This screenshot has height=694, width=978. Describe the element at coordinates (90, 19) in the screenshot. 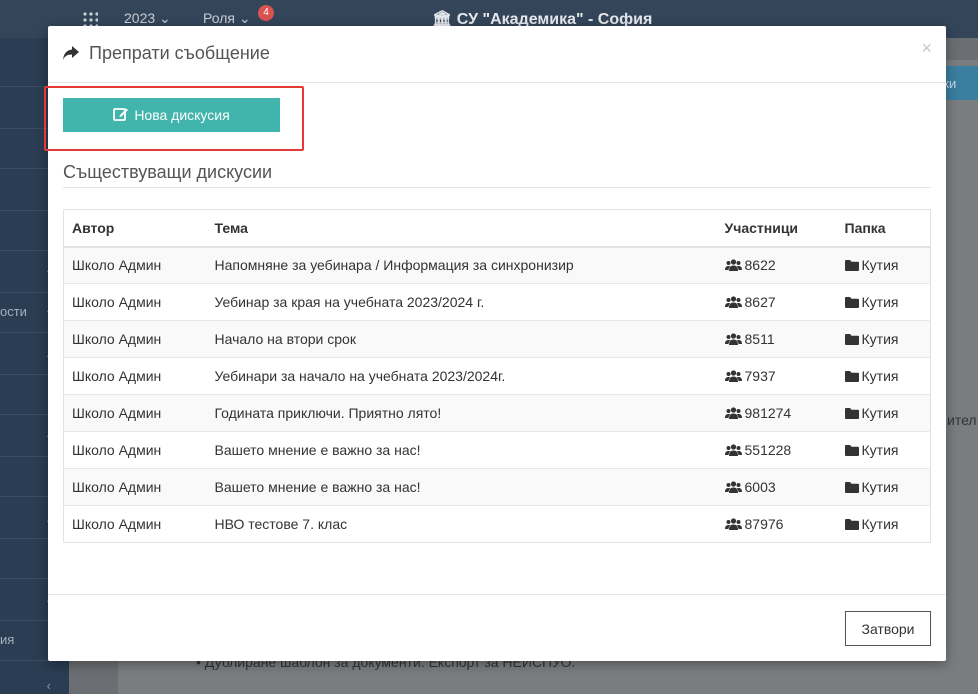

I see `apps-grid-icon` at that location.